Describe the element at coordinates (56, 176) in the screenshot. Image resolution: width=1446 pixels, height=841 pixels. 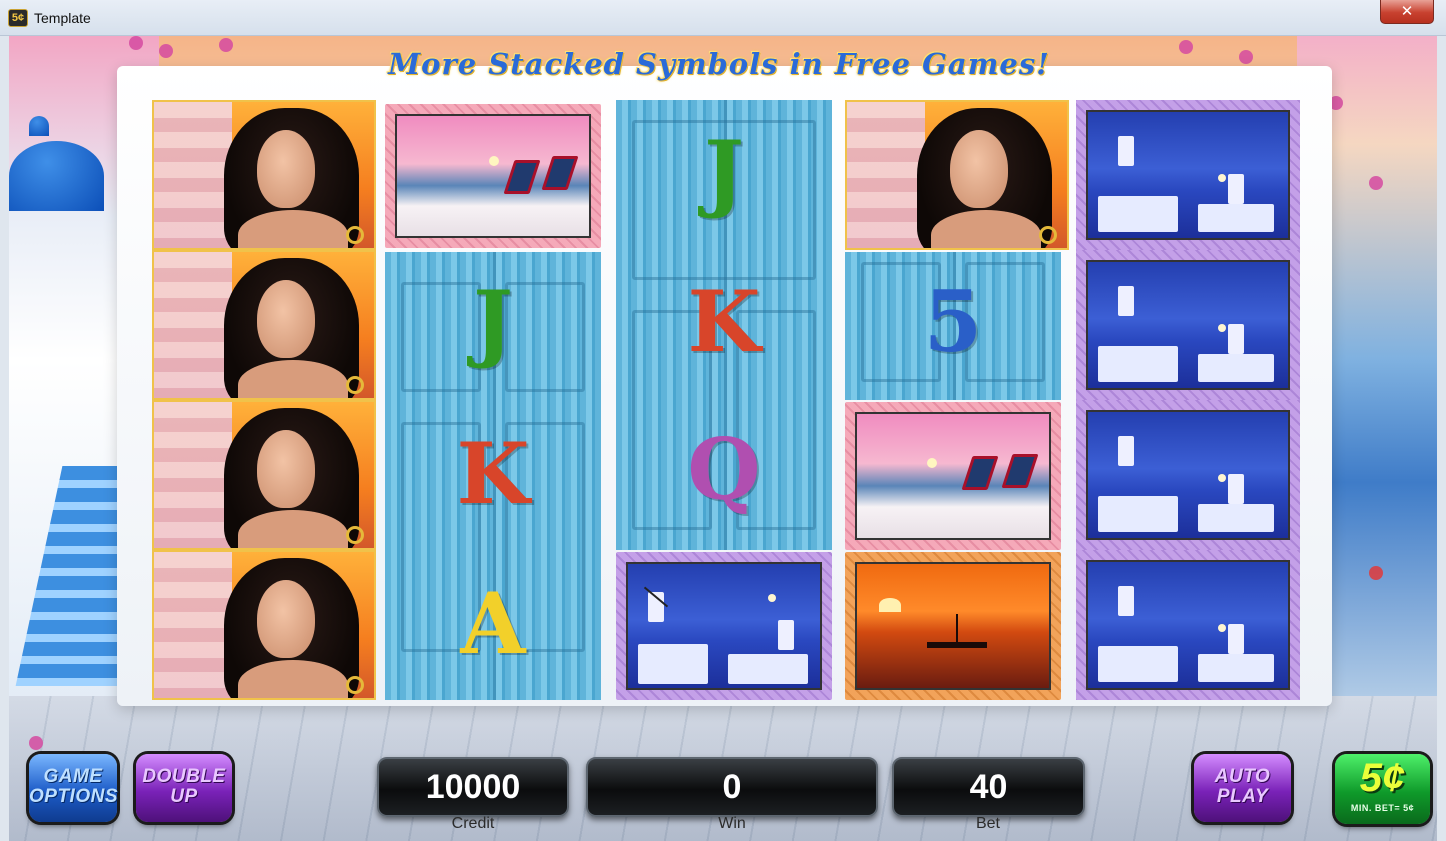
I see `blue-dome` at that location.